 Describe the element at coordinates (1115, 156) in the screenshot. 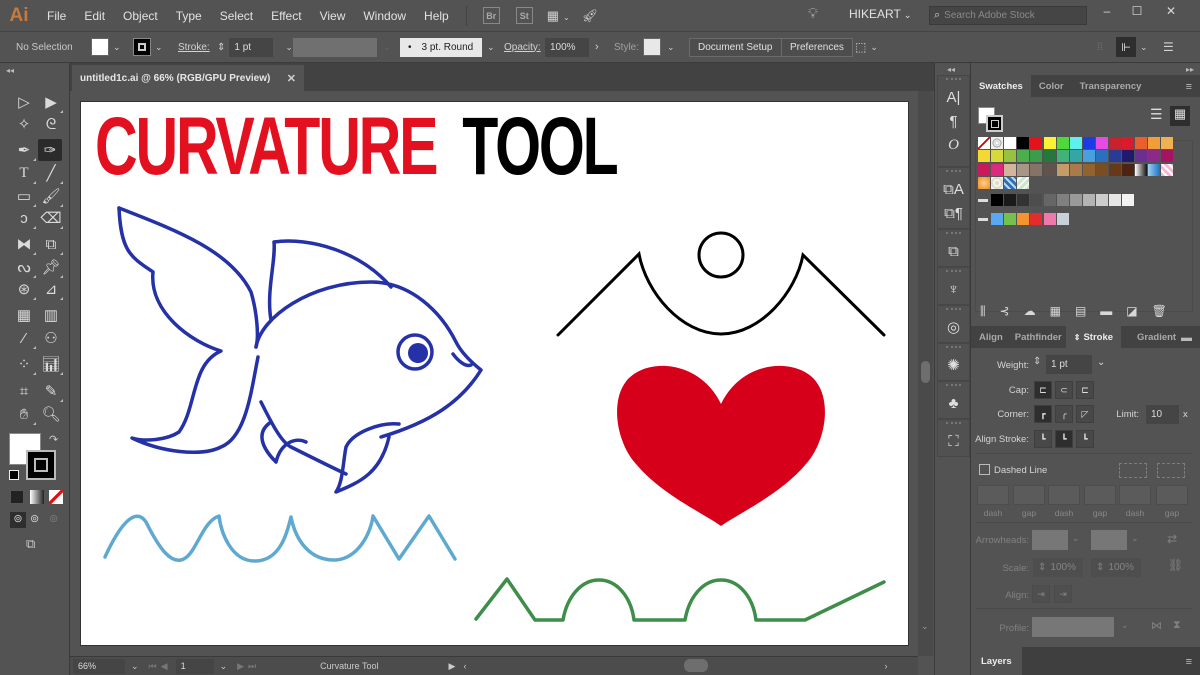

I see `swatch-2a3b95` at that location.